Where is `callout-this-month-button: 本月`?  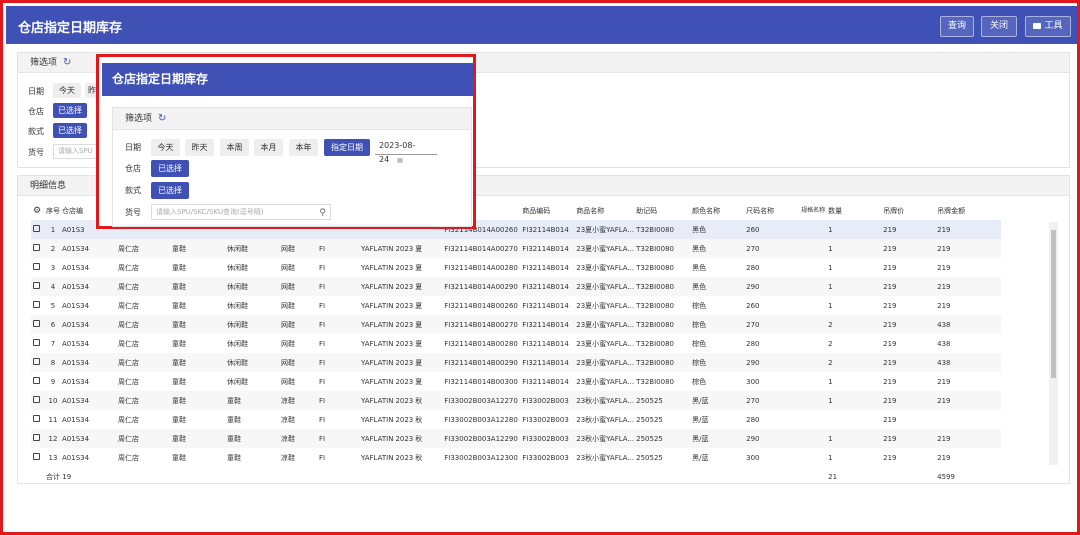 callout-this-month-button: 本月 is located at coordinates (268, 147).